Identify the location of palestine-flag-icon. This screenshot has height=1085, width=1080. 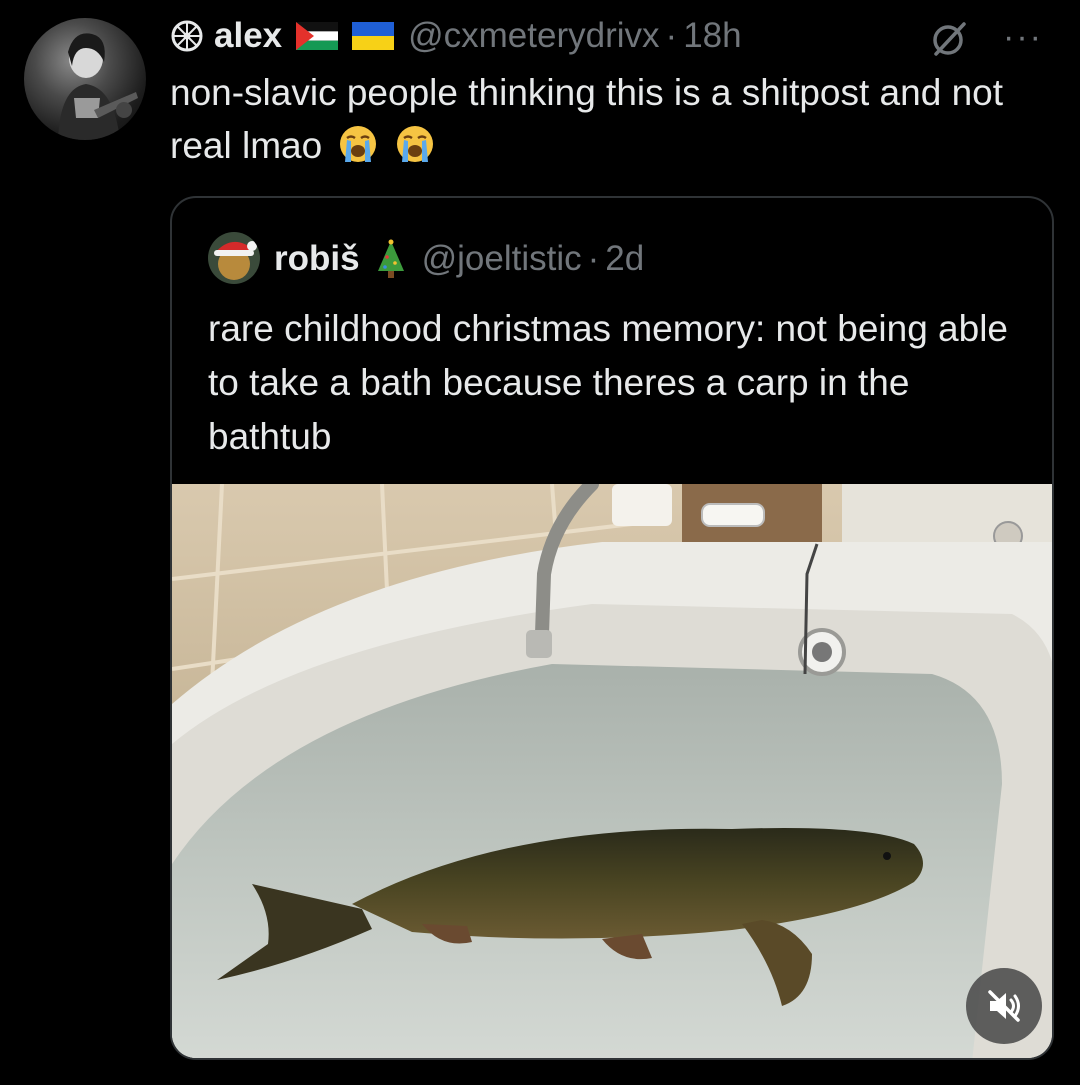
(317, 36).